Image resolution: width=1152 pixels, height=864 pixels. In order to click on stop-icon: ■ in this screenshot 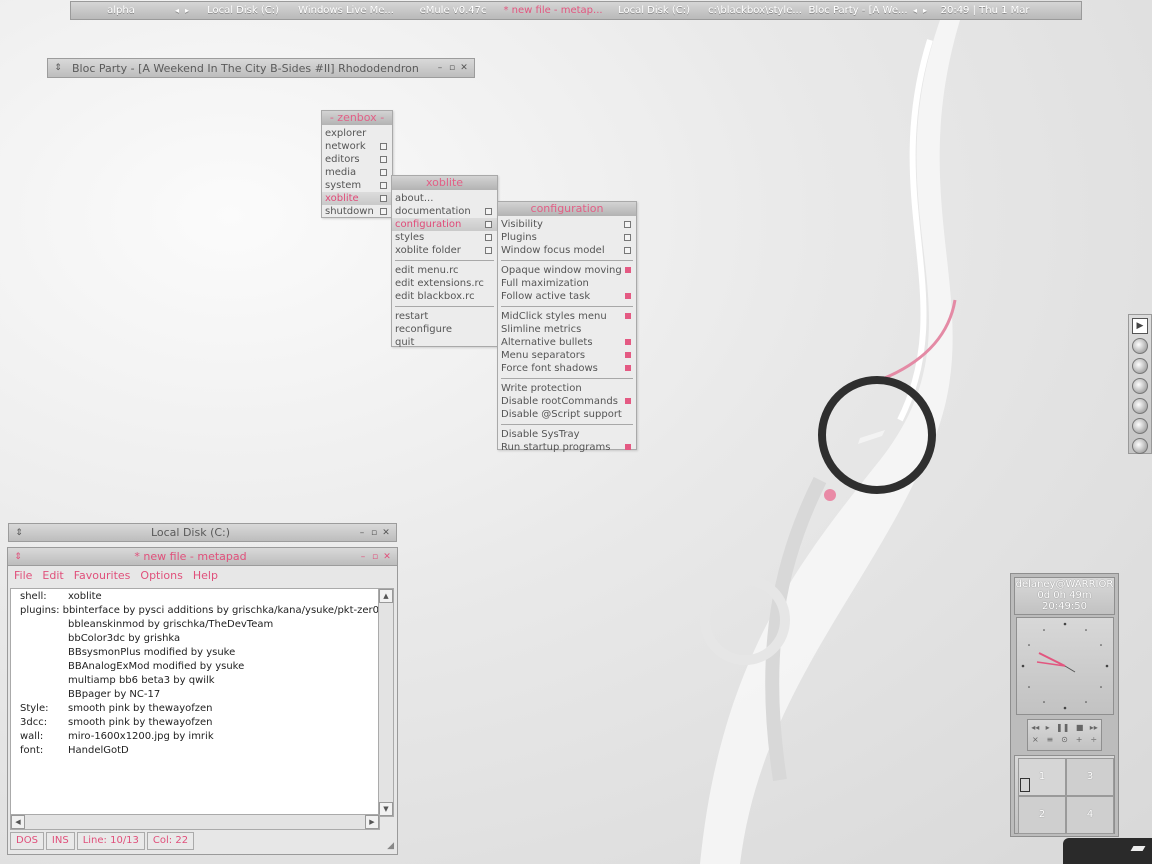, I will do `click(1080, 727)`.